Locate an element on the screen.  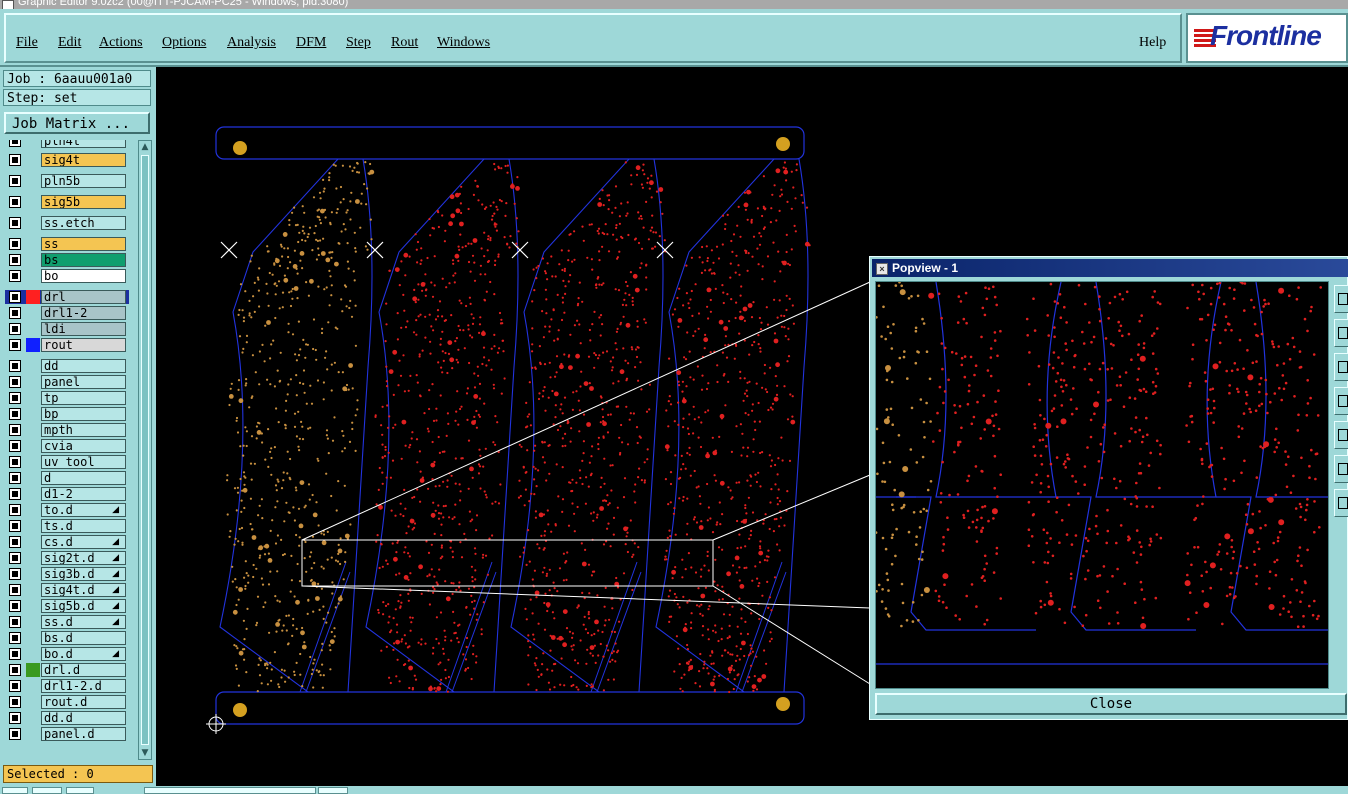
layer-row-sig4t-d: sig4t.d ◢ is located at coordinates (67, 590).